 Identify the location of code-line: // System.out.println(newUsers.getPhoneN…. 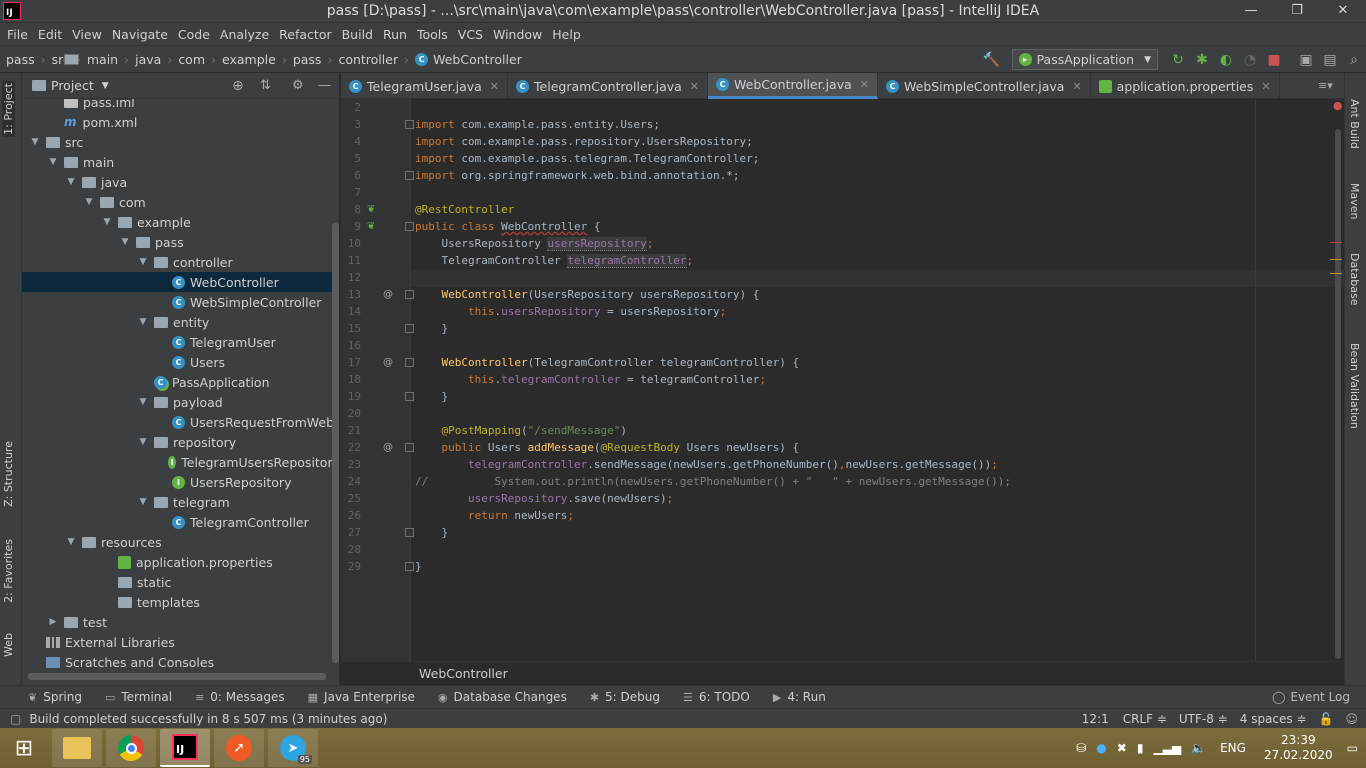
(713, 481).